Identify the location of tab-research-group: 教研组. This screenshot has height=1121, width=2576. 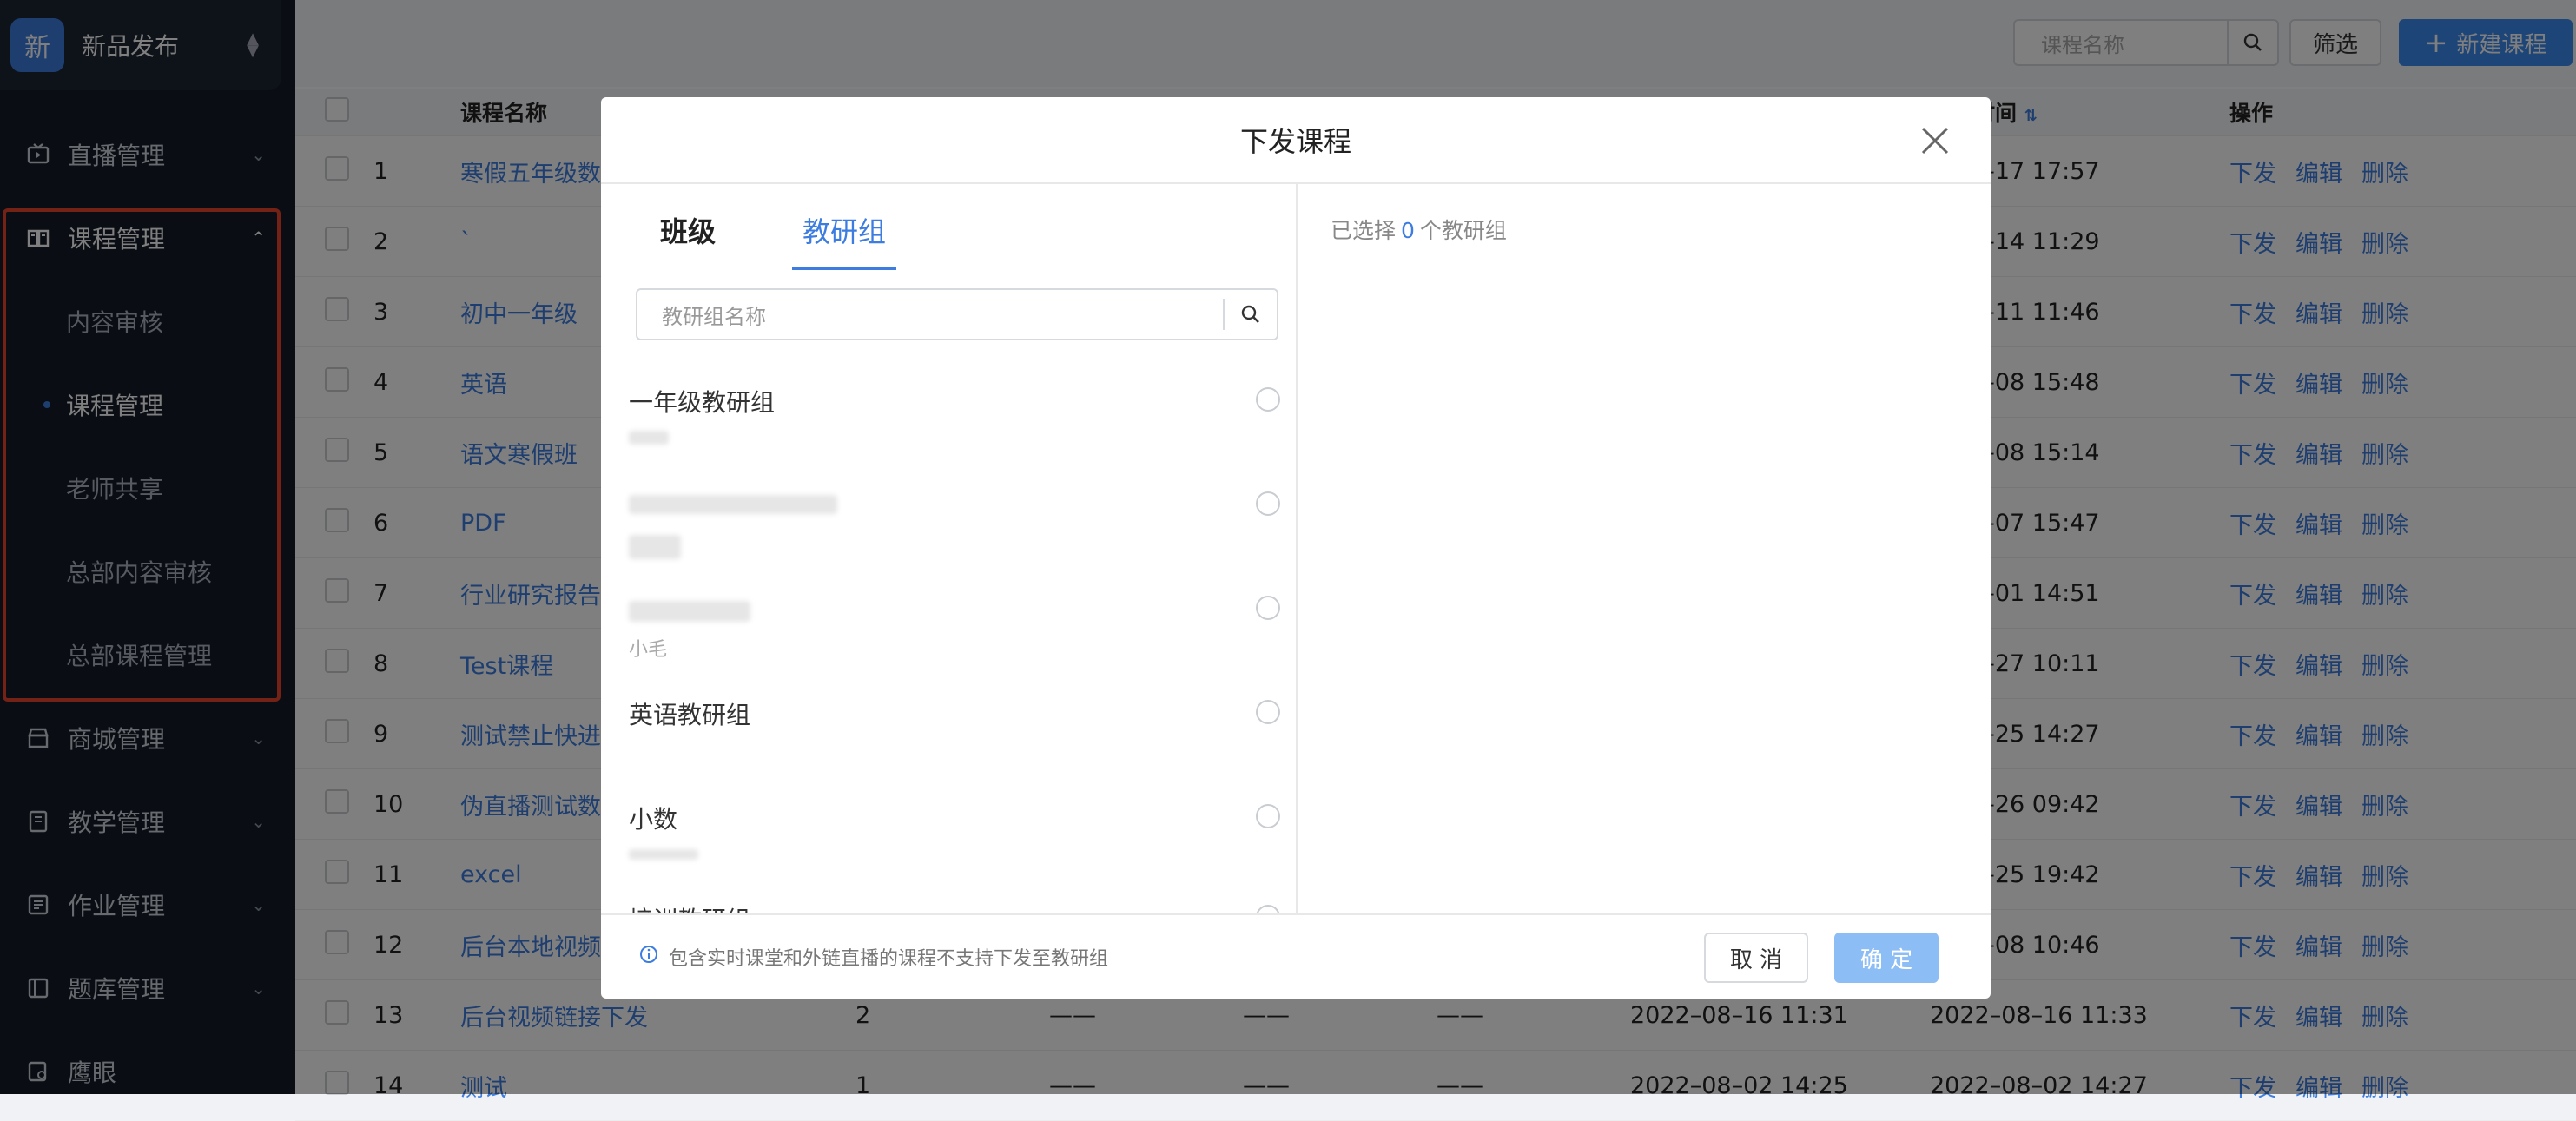
(845, 230).